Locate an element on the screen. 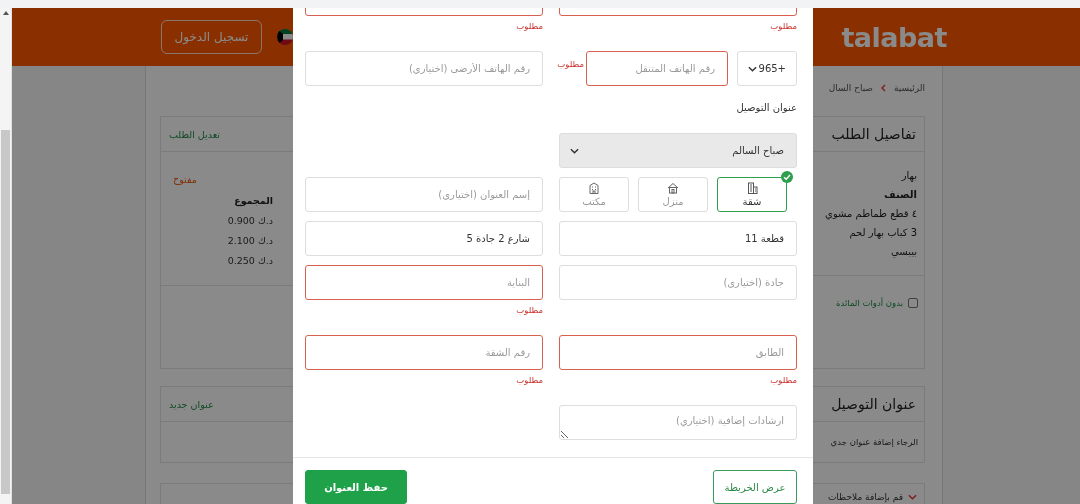 The width and height of the screenshot is (1080, 504). notes-link: قم بإضافة ملاحظات is located at coordinates (865, 497).